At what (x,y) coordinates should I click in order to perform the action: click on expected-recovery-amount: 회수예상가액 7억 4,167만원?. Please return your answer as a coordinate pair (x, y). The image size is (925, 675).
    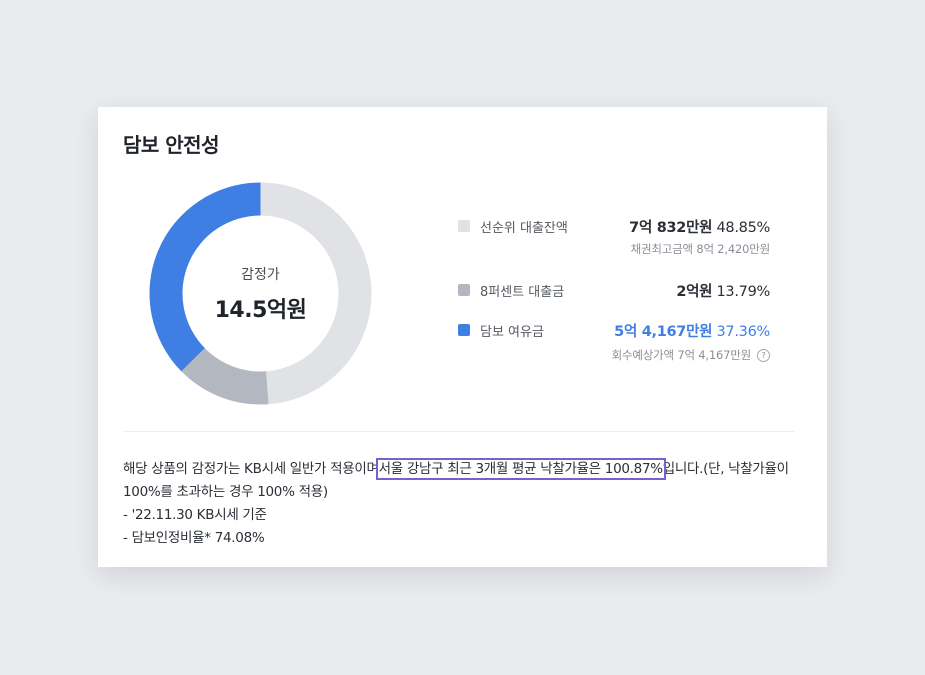
    Looking at the image, I should click on (614, 355).